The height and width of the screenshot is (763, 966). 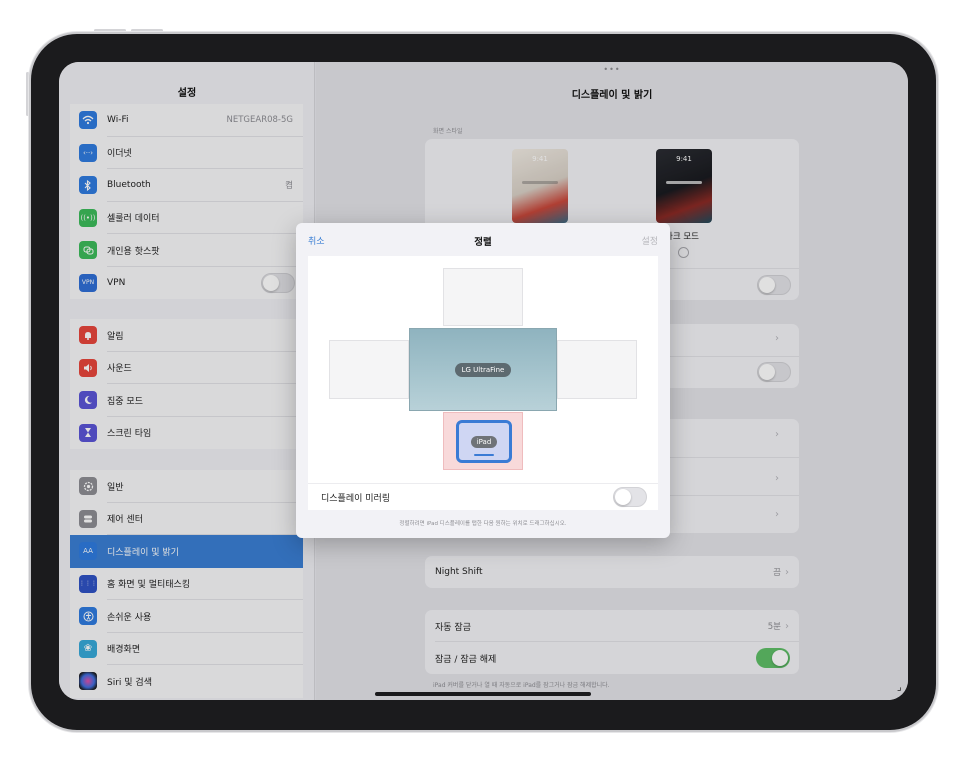 I want to click on arrangement-canvas: LG UltraFine iPad, so click(x=483, y=369).